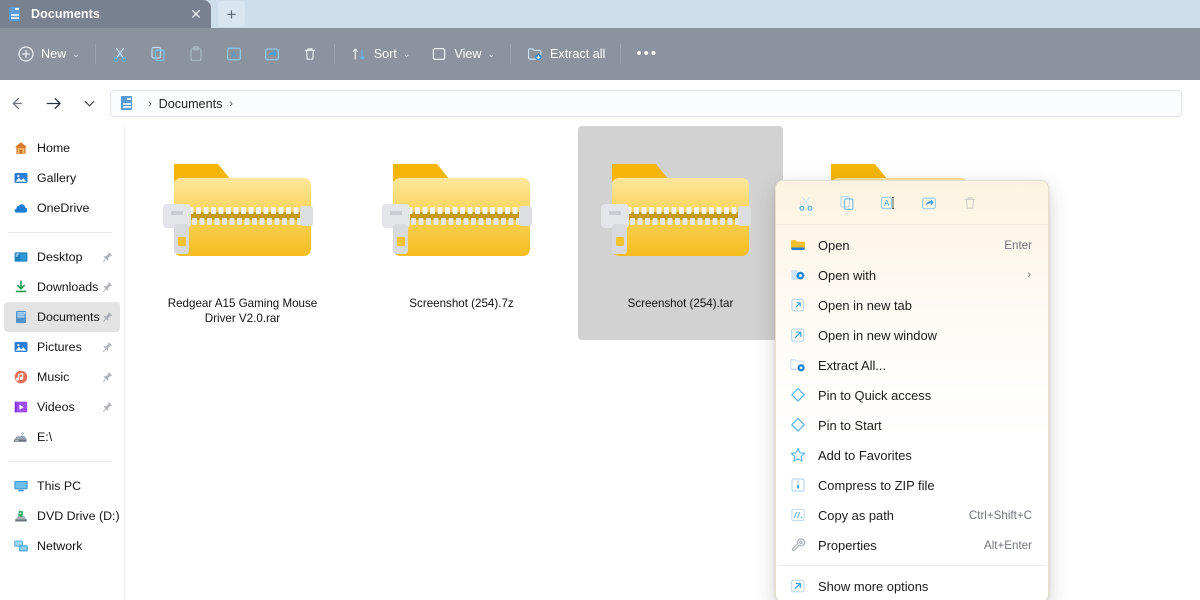 This screenshot has width=1200, height=600. What do you see at coordinates (191, 104) in the screenshot?
I see `breadcrumb-documents: Documents` at bounding box center [191, 104].